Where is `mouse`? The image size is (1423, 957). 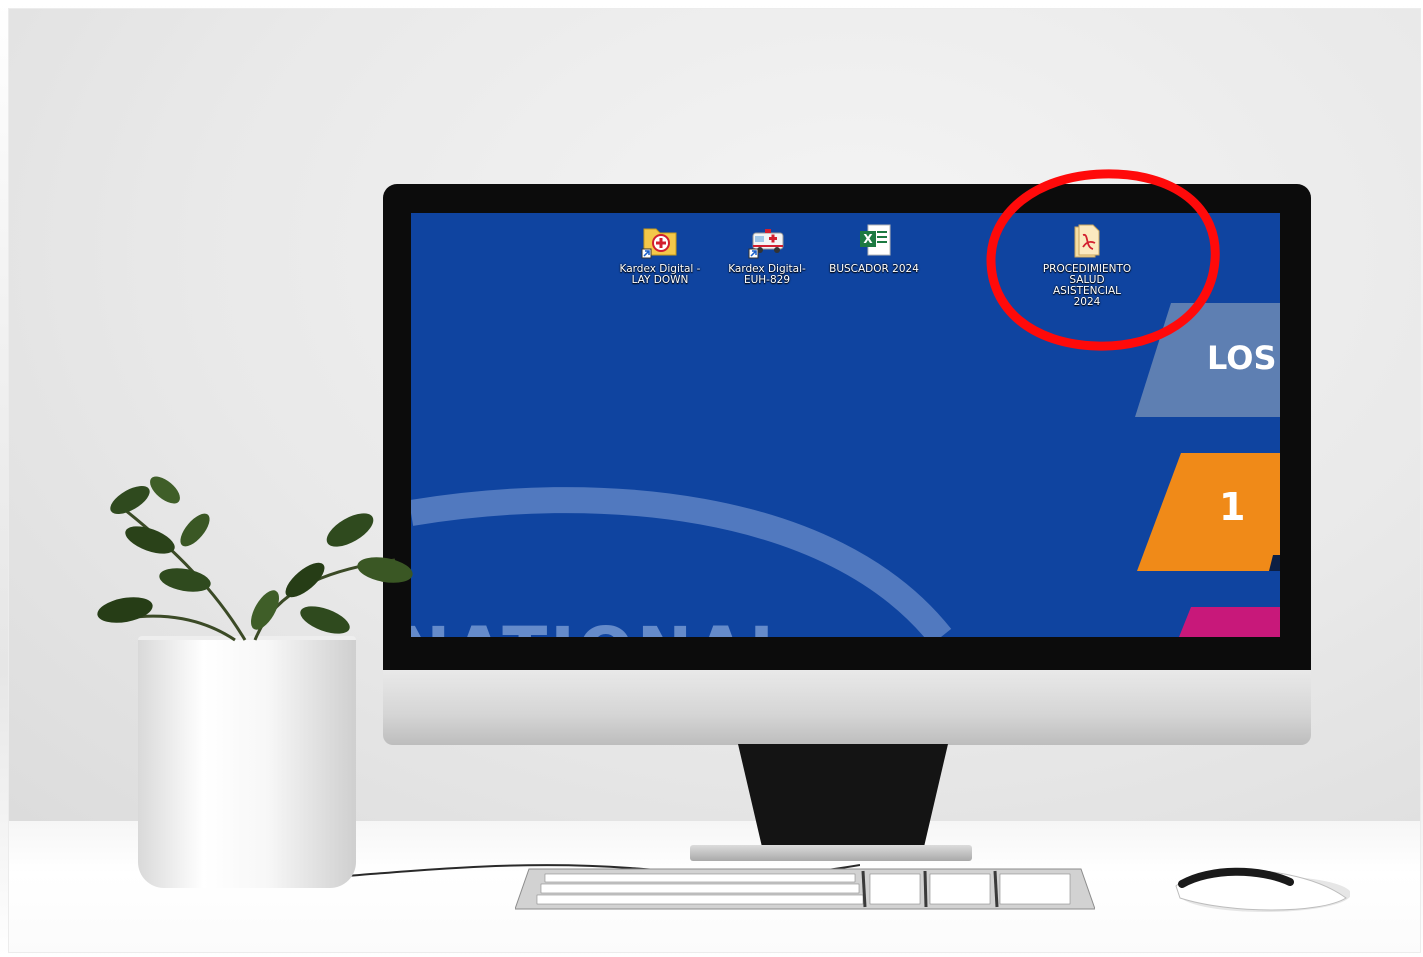
mouse is located at coordinates (1262, 889).